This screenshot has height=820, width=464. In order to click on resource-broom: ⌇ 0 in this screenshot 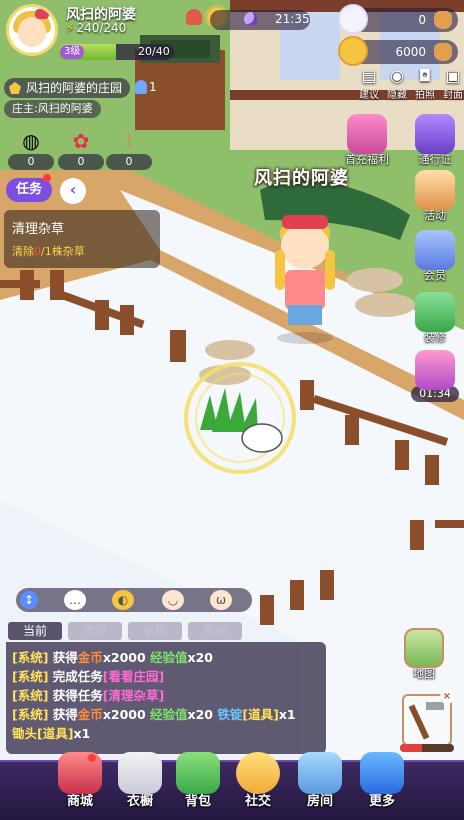, I will do `click(129, 149)`.